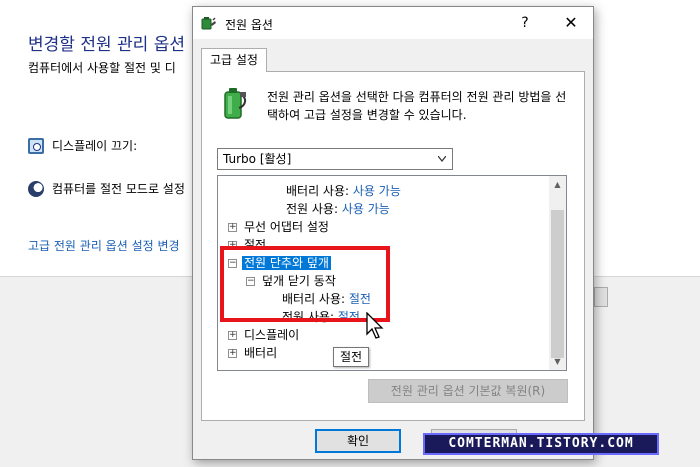  I want to click on power-plan-selected: Turbo [활성], so click(257, 159).